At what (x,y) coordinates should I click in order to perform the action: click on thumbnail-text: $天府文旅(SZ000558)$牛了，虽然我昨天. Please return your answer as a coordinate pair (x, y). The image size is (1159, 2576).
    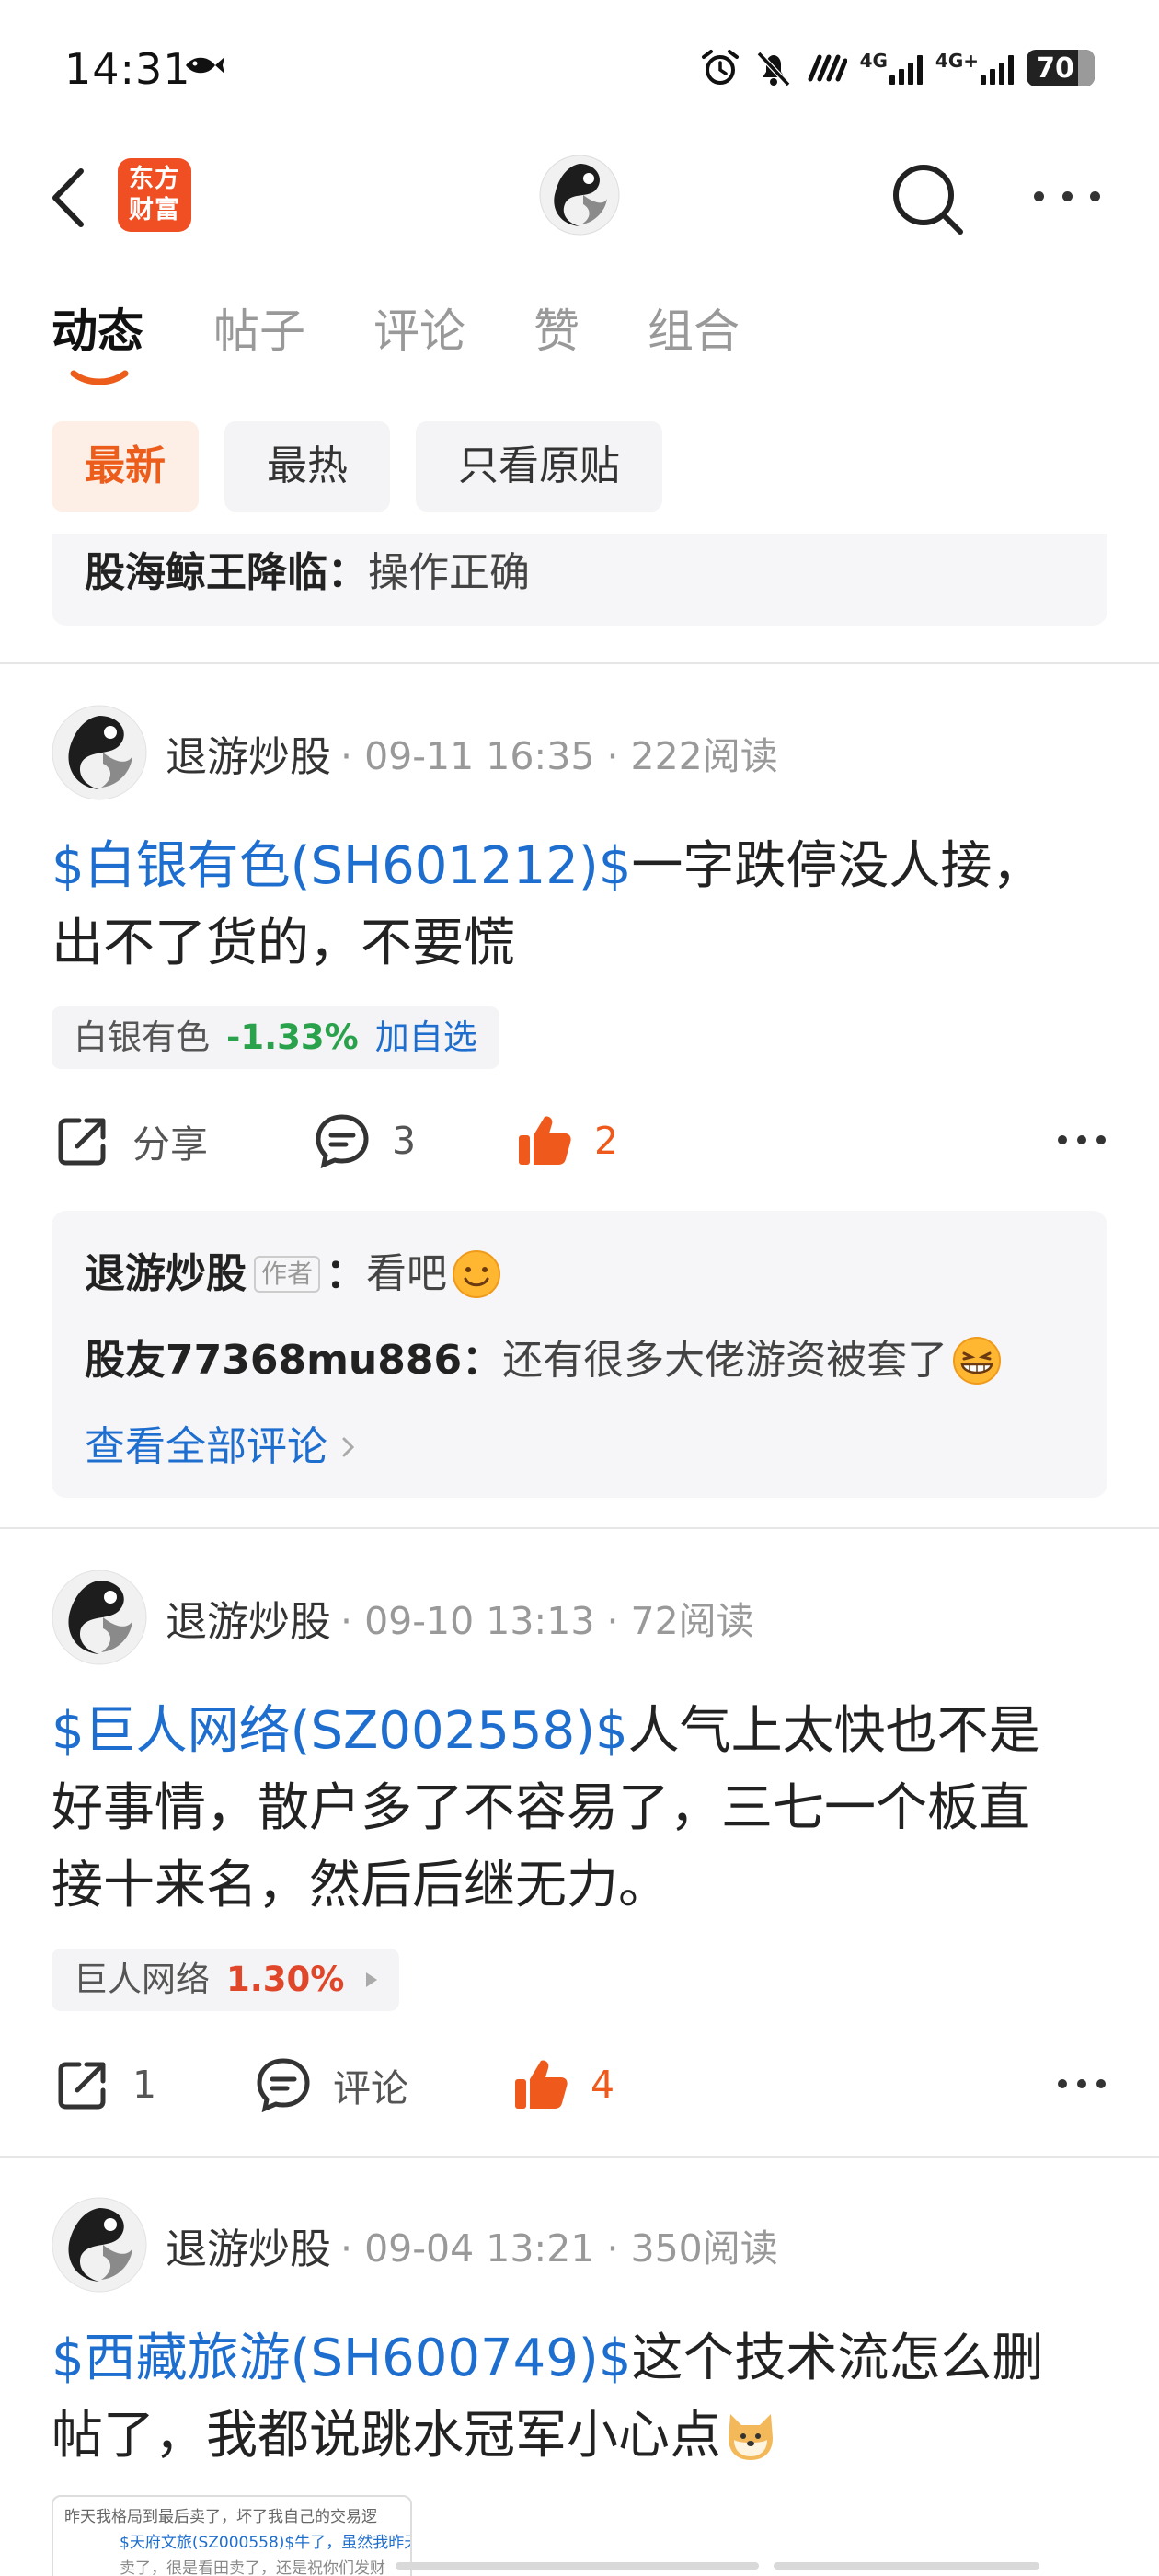
    Looking at the image, I should click on (266, 2543).